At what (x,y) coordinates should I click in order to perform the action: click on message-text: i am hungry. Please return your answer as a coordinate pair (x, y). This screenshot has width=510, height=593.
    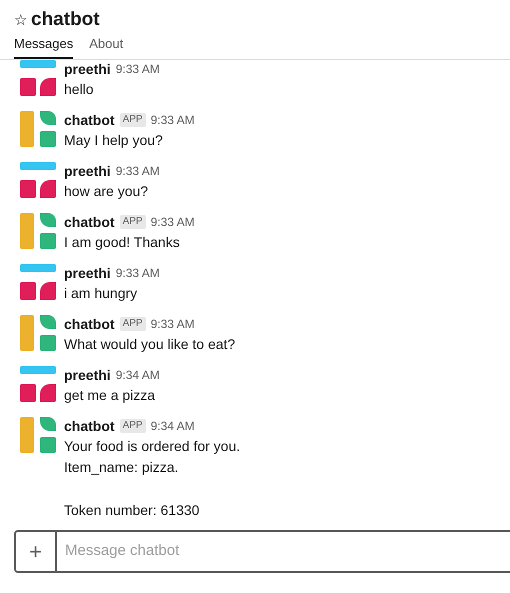
    Looking at the image, I should click on (101, 293).